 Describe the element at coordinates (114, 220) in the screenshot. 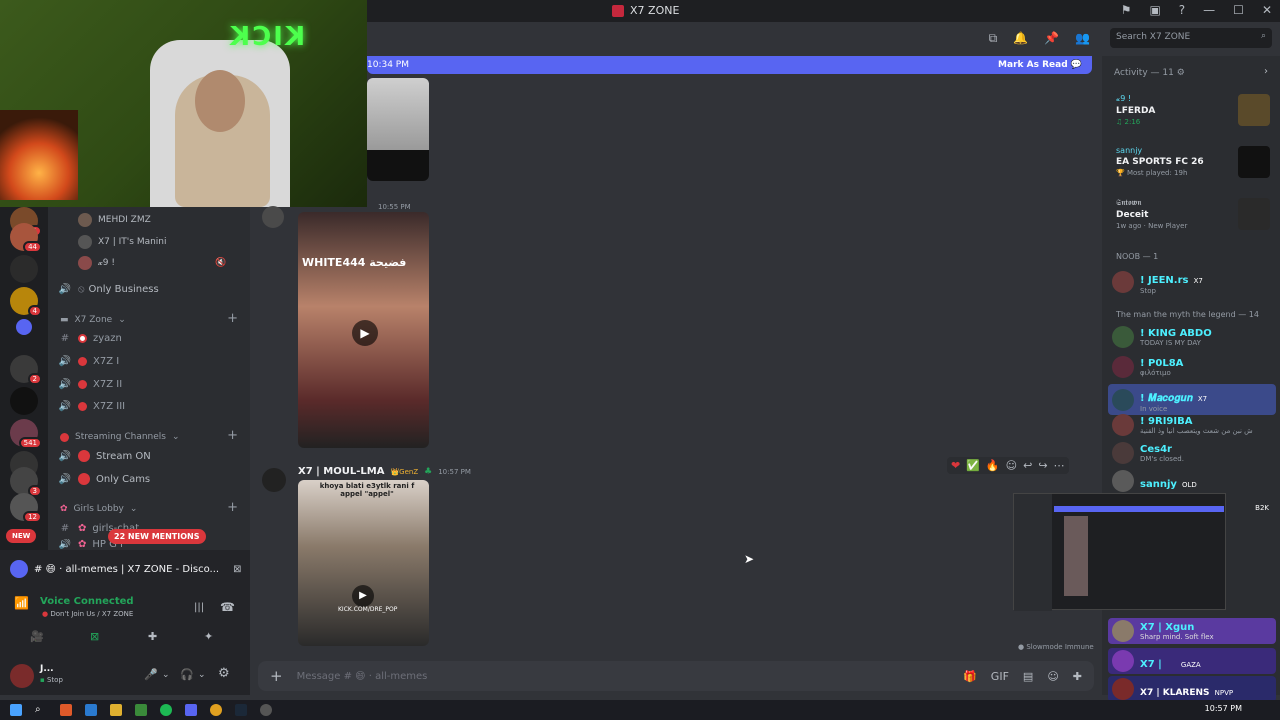

I see `voice-user: MEHDI ZMZ` at that location.